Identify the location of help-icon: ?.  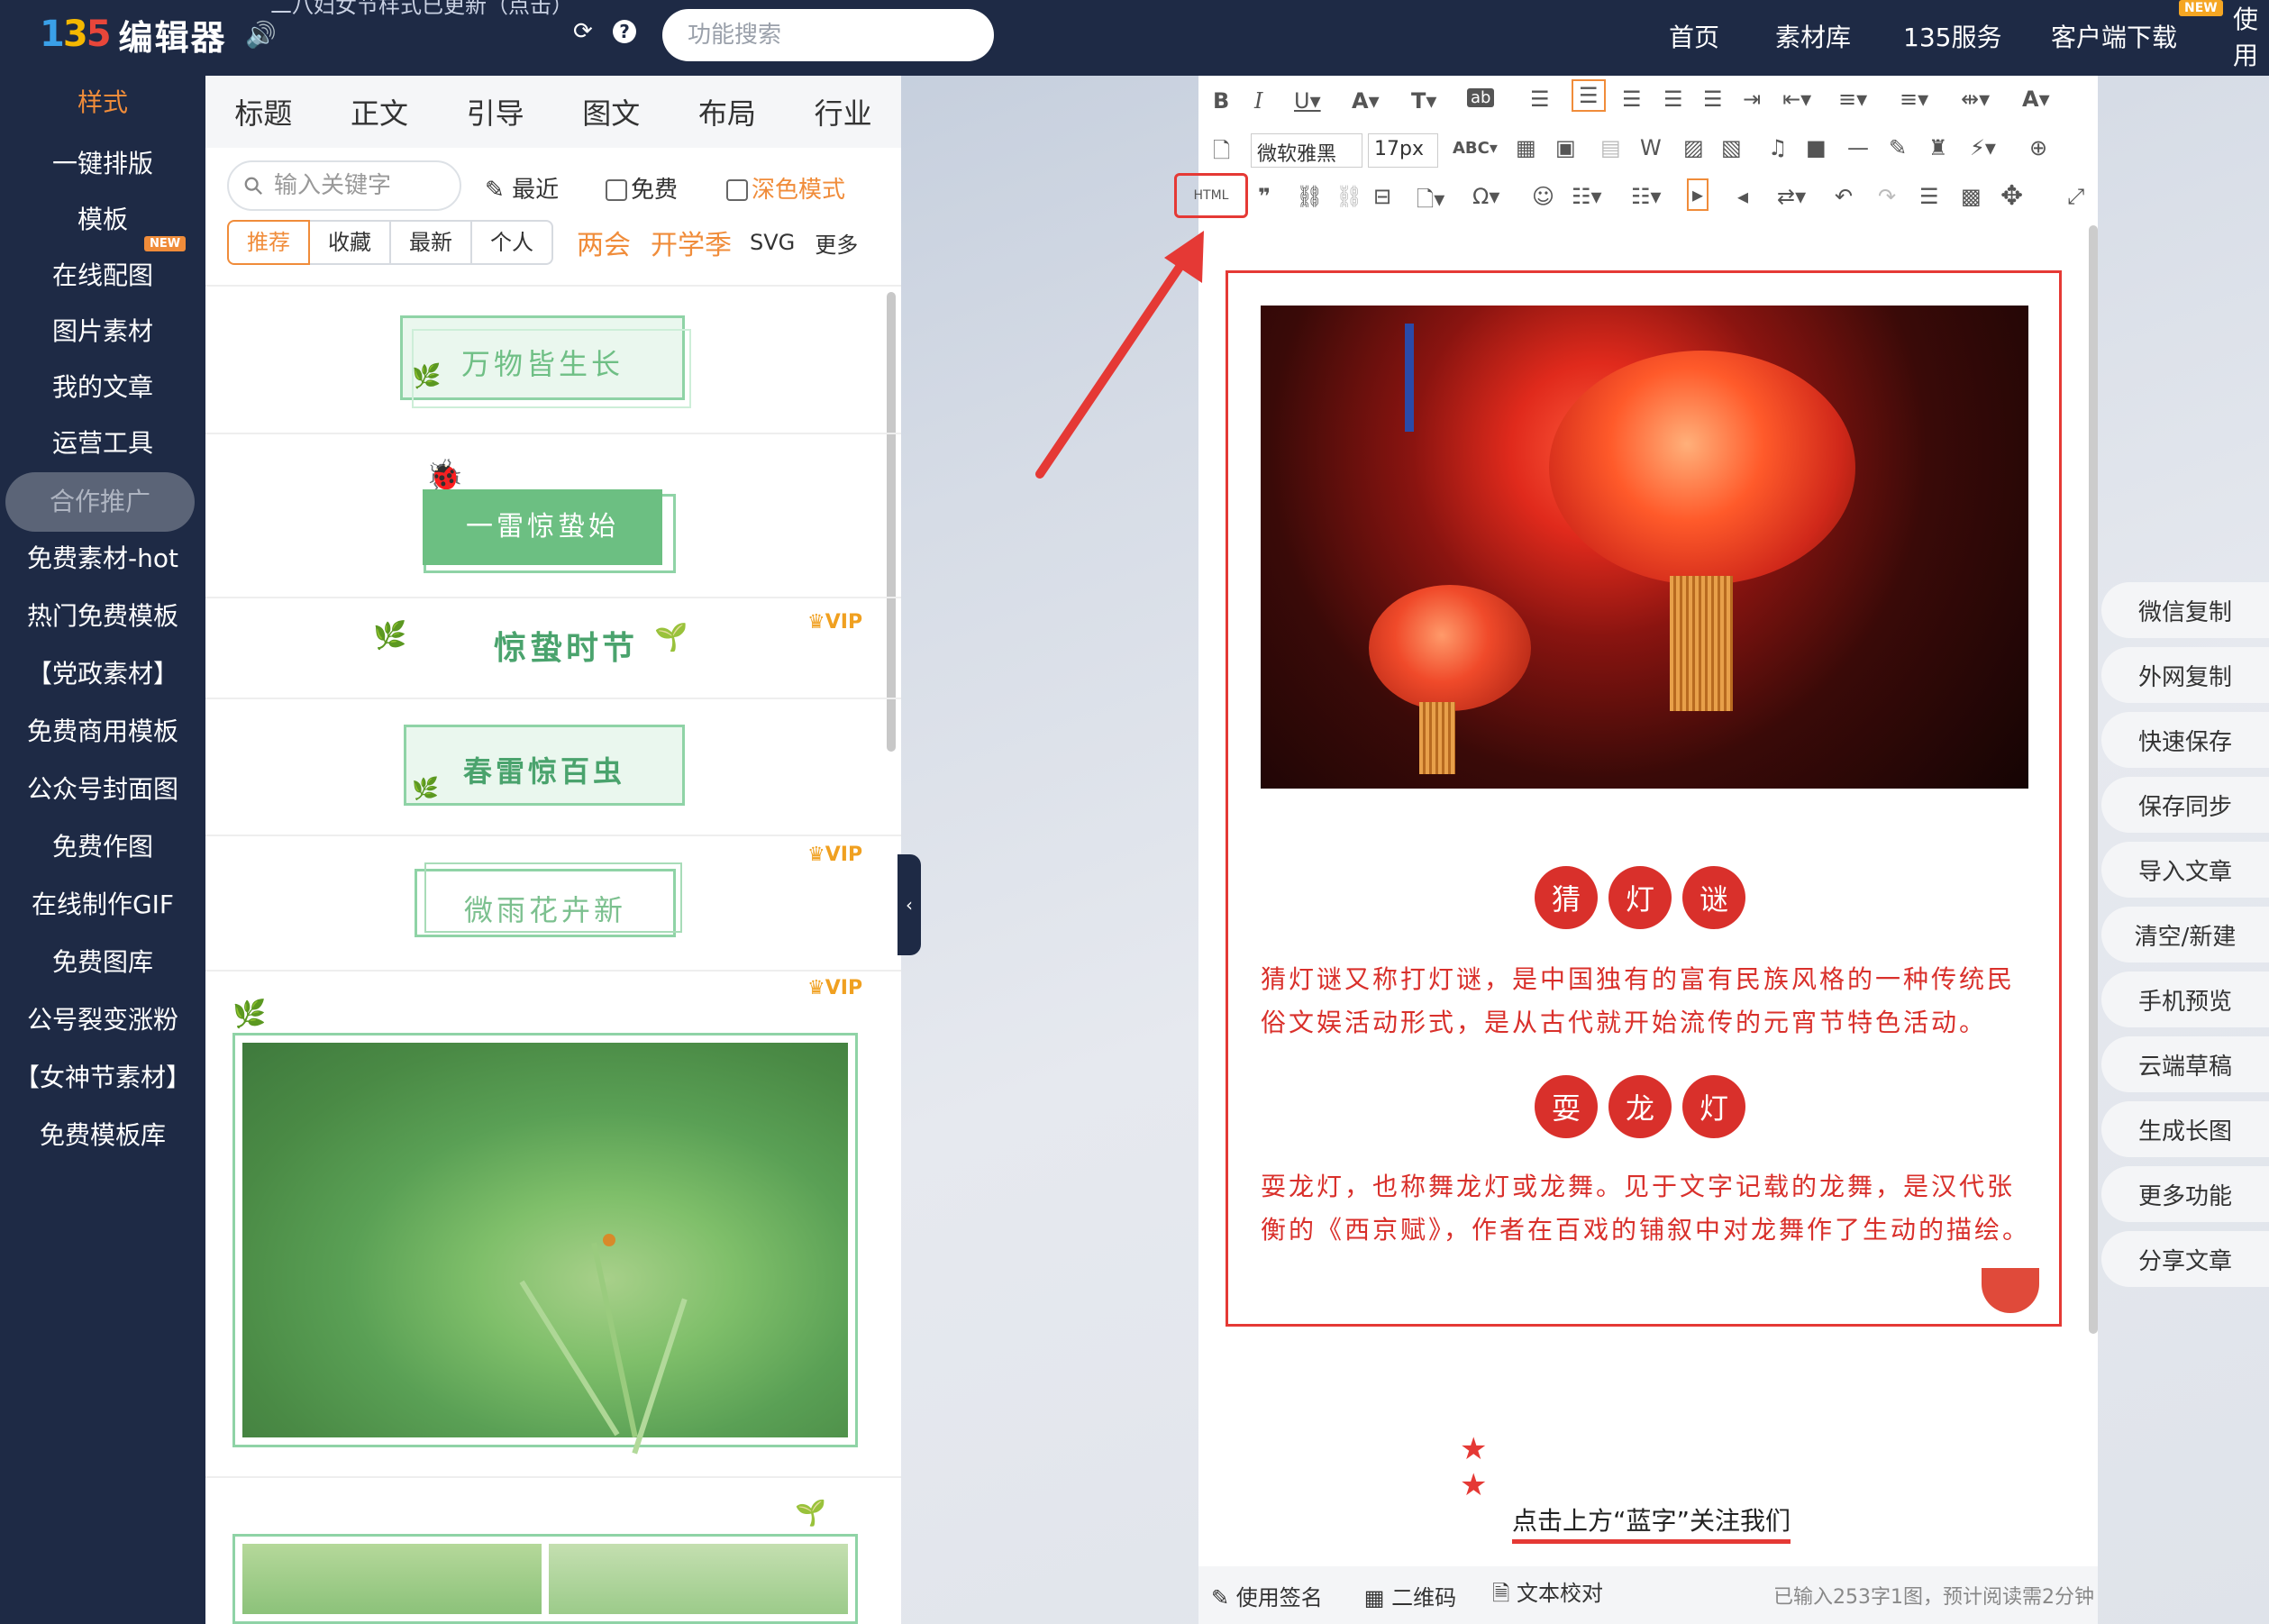
(624, 31).